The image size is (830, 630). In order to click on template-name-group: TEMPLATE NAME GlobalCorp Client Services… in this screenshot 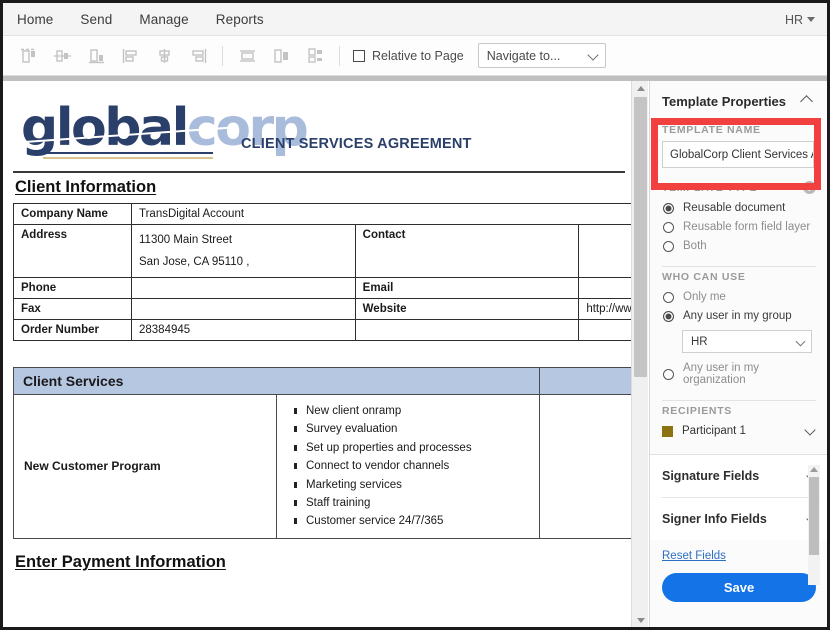, I will do `click(738, 148)`.